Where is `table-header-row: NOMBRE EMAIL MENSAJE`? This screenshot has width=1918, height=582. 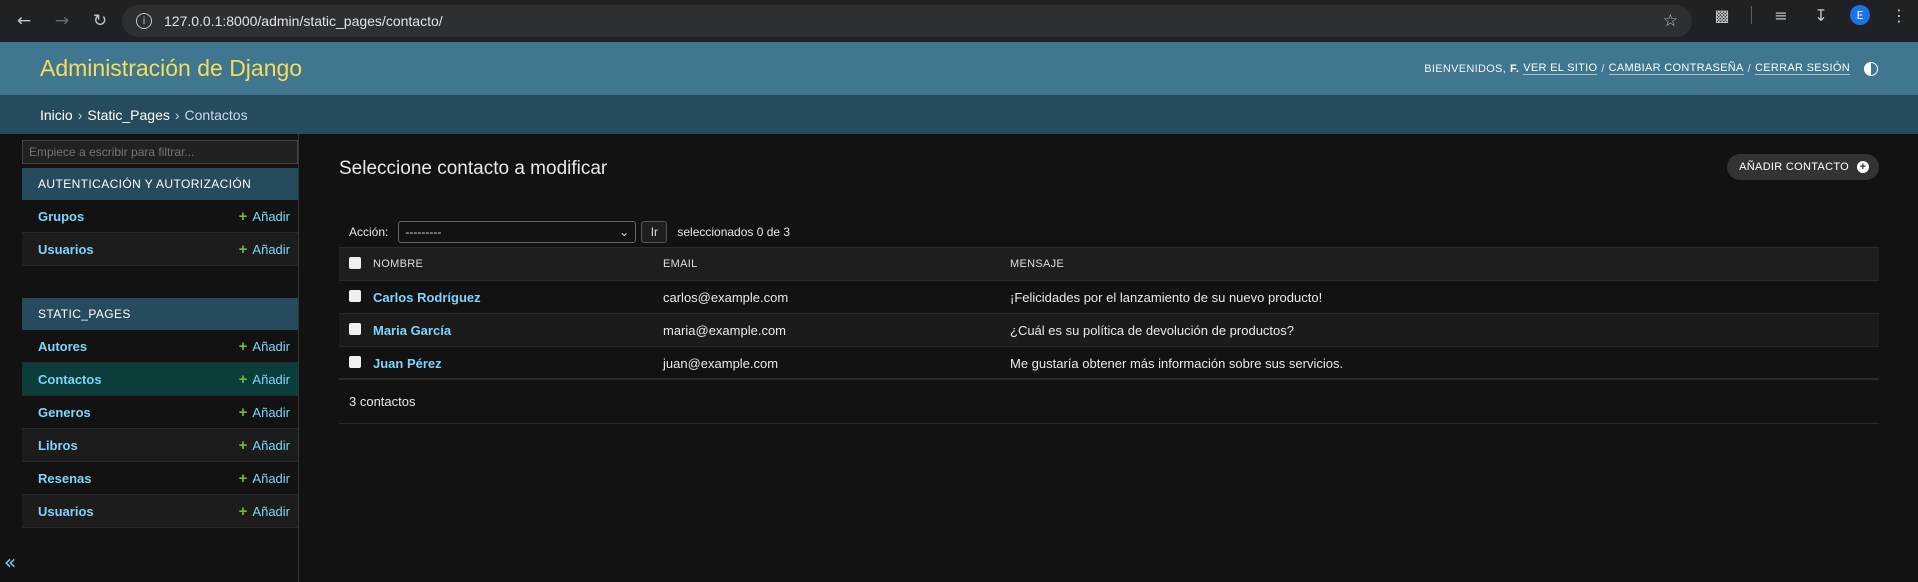 table-header-row: NOMBRE EMAIL MENSAJE is located at coordinates (1109, 264).